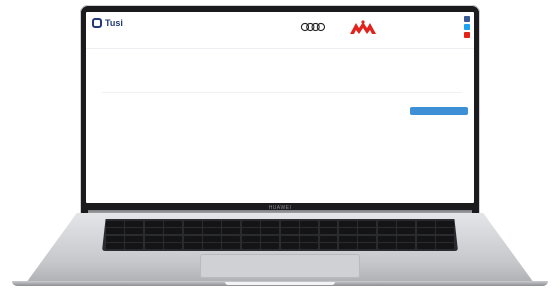 The width and height of the screenshot is (560, 291). I want to click on audi-logo, so click(313, 27).